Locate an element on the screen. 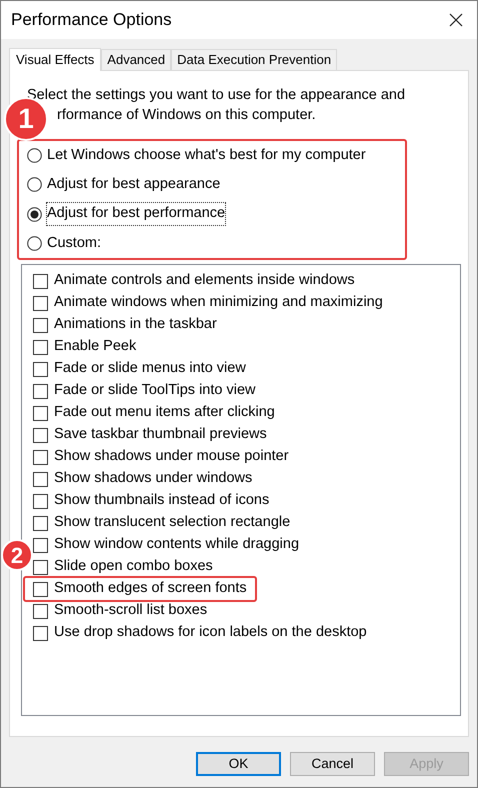 The width and height of the screenshot is (478, 788). tab: Data Execution Prevention is located at coordinates (254, 59).